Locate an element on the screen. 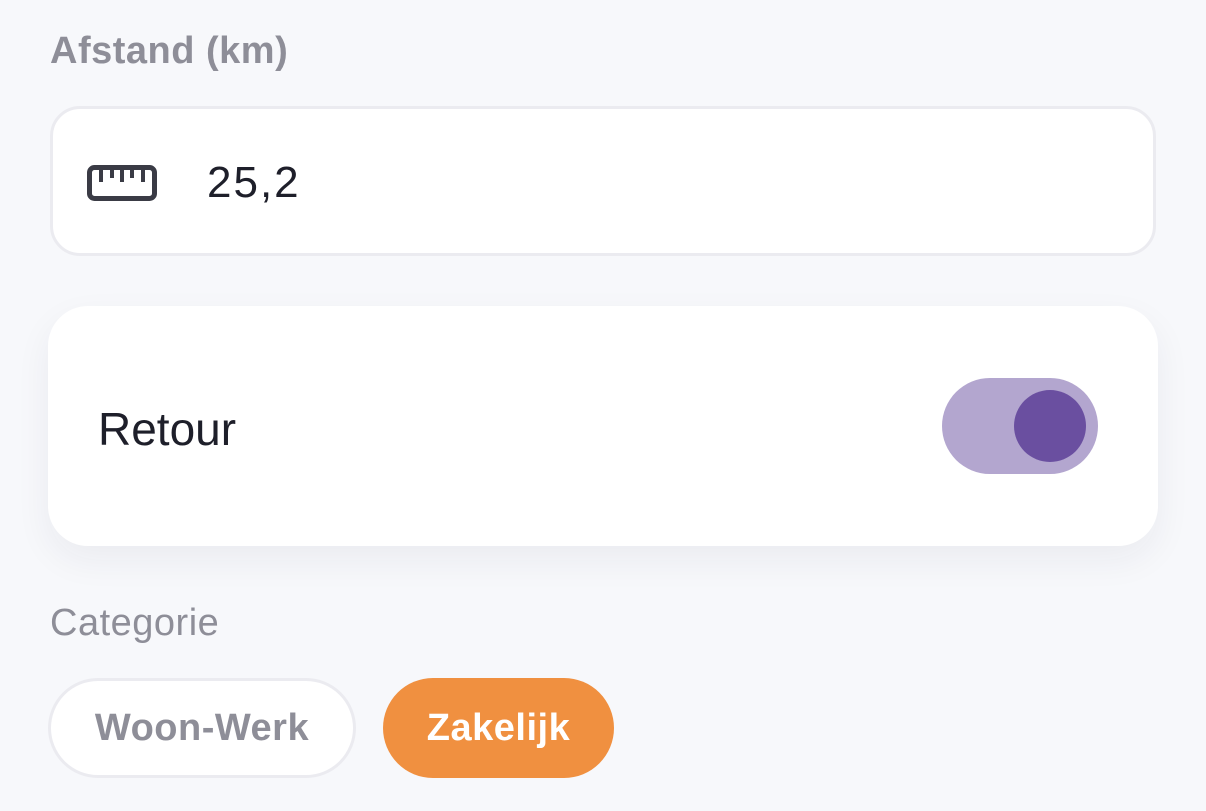 This screenshot has width=1206, height=811. return-trip-label: Retour is located at coordinates (167, 429).